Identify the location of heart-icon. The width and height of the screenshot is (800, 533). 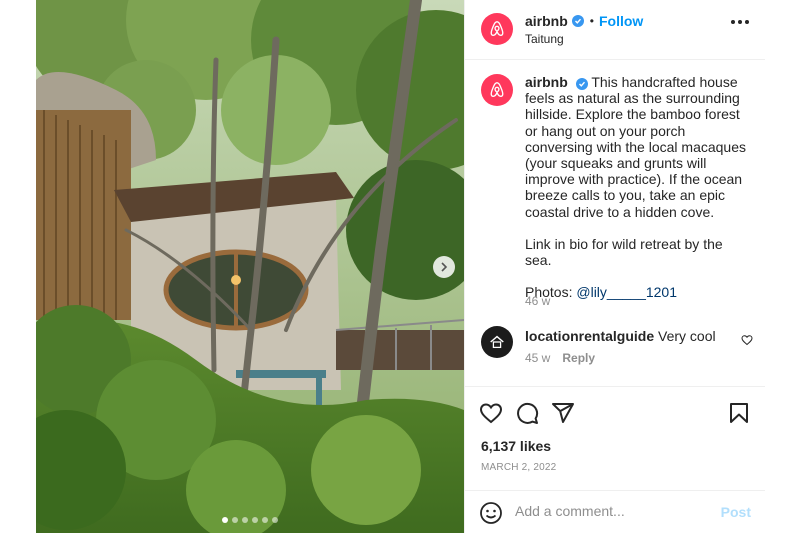
(491, 413).